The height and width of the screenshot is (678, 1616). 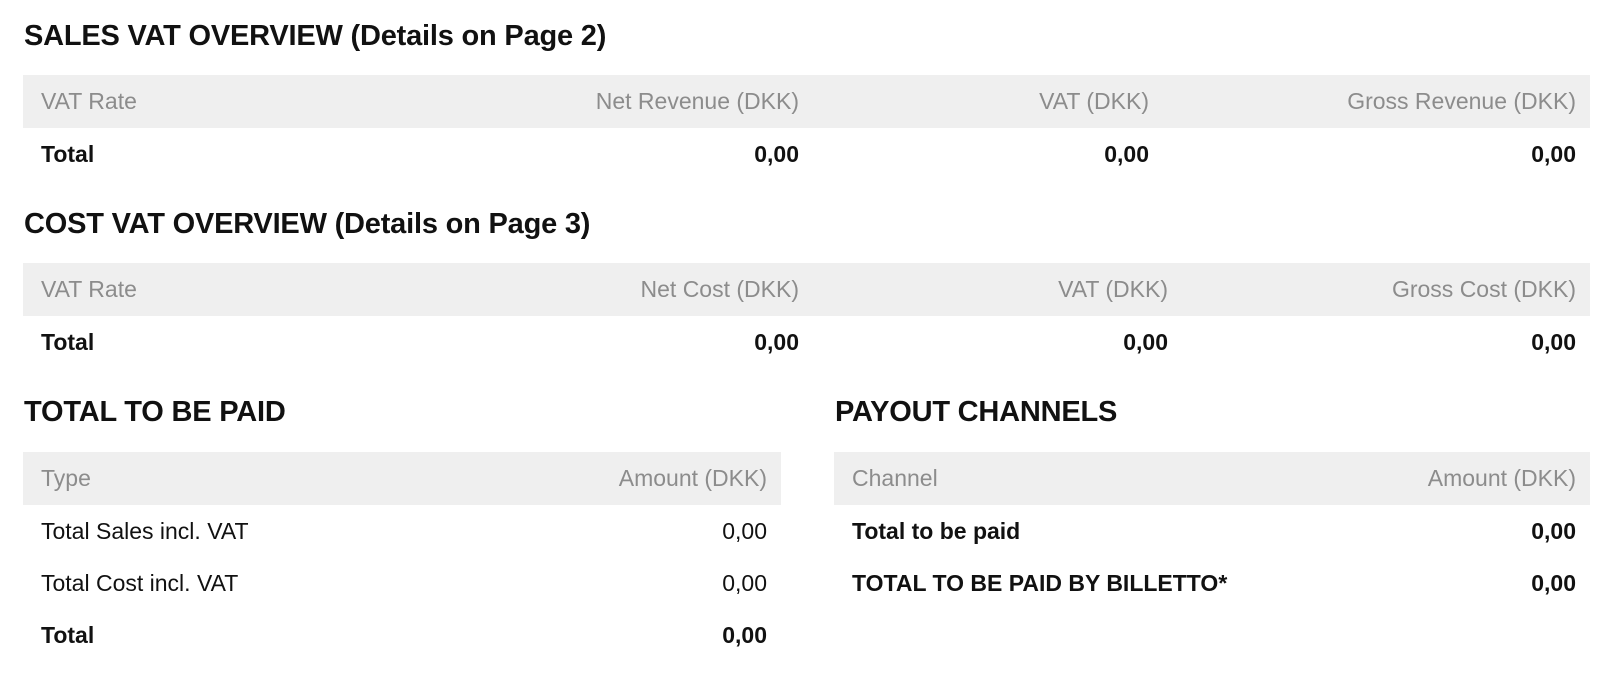 What do you see at coordinates (145, 530) in the screenshot?
I see `row-label: Total Sales incl. VAT` at bounding box center [145, 530].